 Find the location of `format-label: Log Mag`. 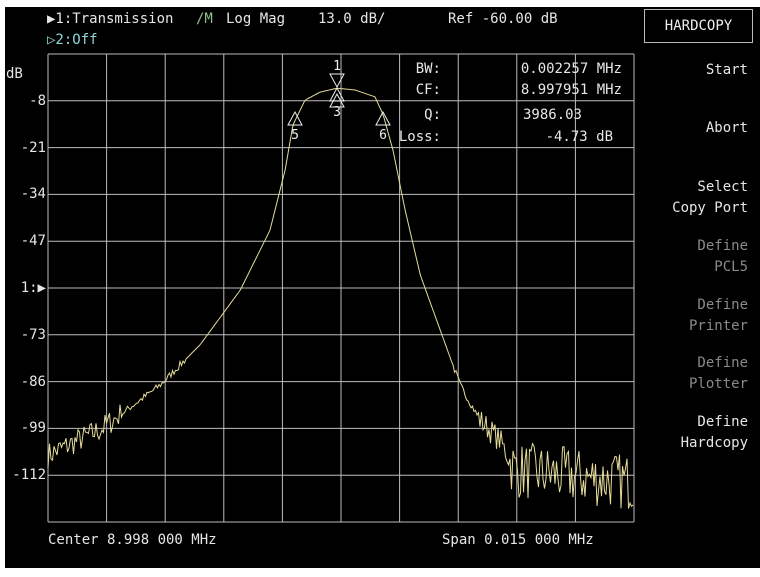

format-label: Log Mag is located at coordinates (256, 19).